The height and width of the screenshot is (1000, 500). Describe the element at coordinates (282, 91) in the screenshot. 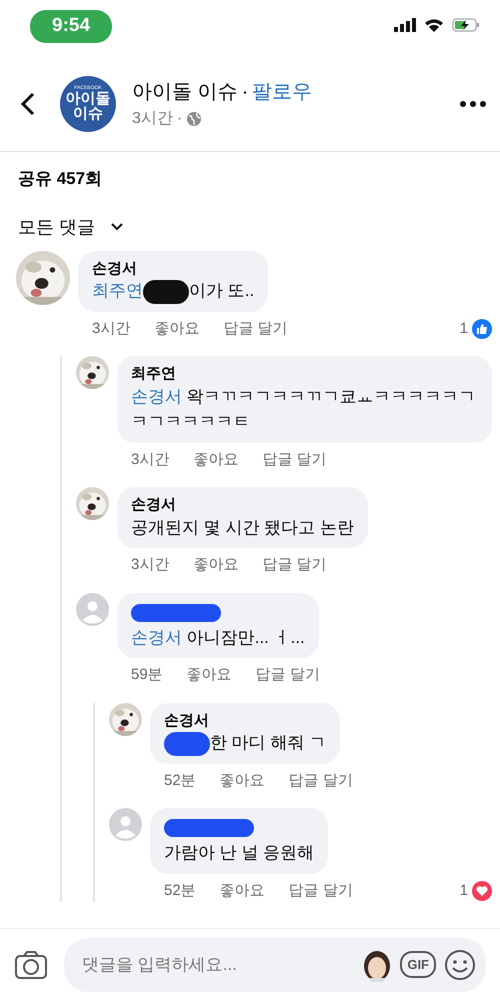

I see `follow-link: 팔로우` at that location.